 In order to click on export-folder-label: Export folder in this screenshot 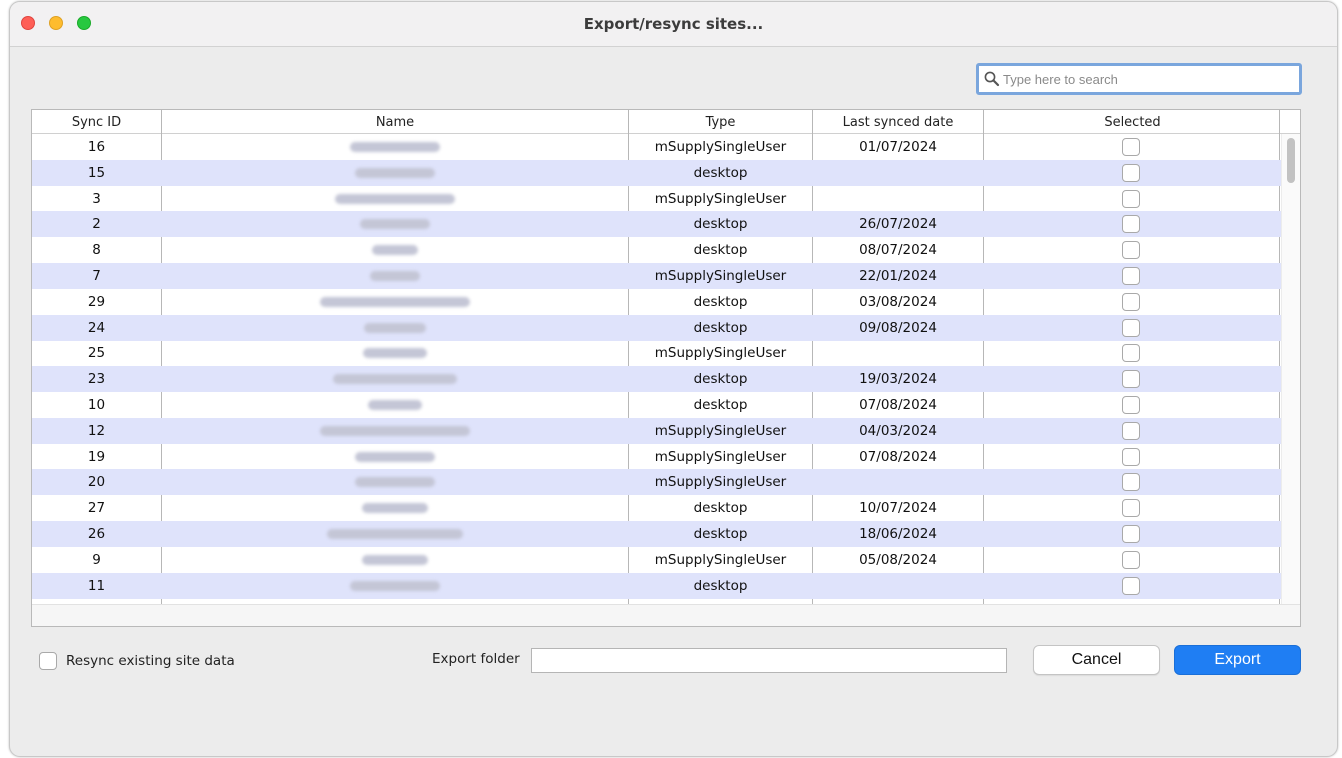, I will do `click(476, 659)`.